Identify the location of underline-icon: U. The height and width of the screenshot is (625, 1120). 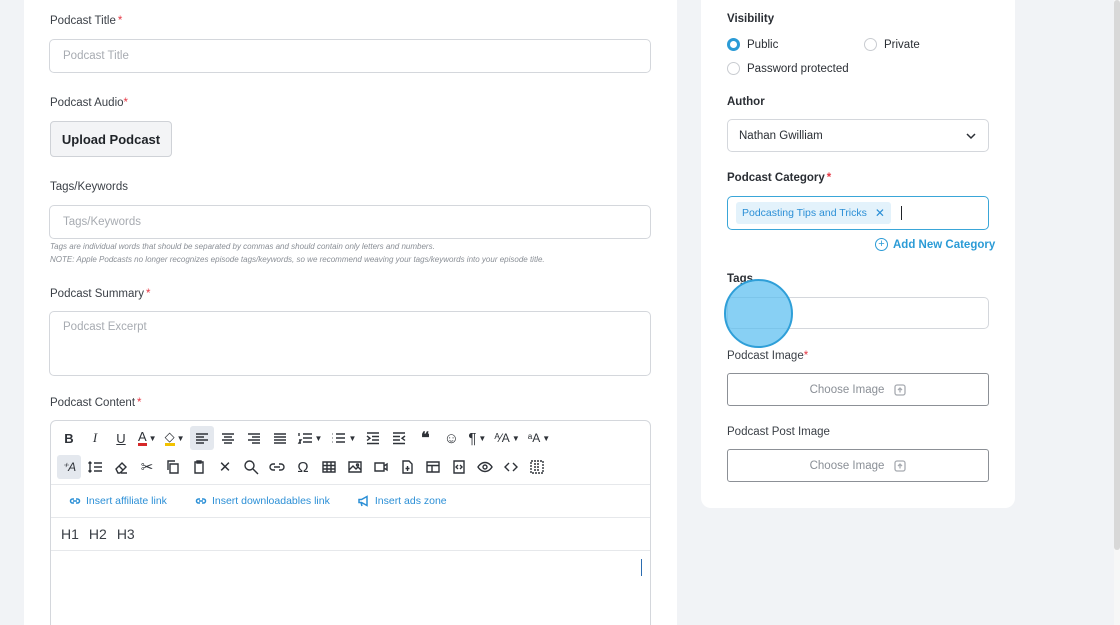
(121, 438).